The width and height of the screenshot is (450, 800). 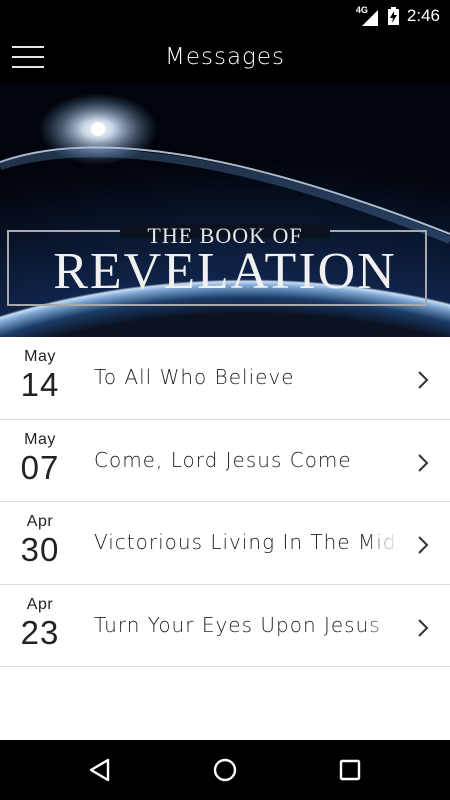 I want to click on message-date: Apr 23, so click(x=40, y=623).